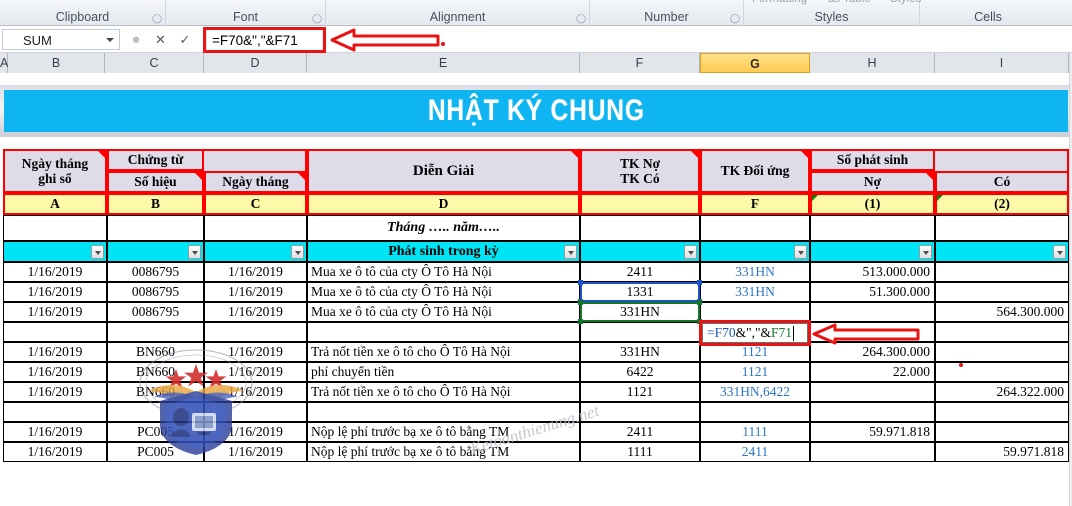  I want to click on cell-no: 59.971.818, so click(872, 432).